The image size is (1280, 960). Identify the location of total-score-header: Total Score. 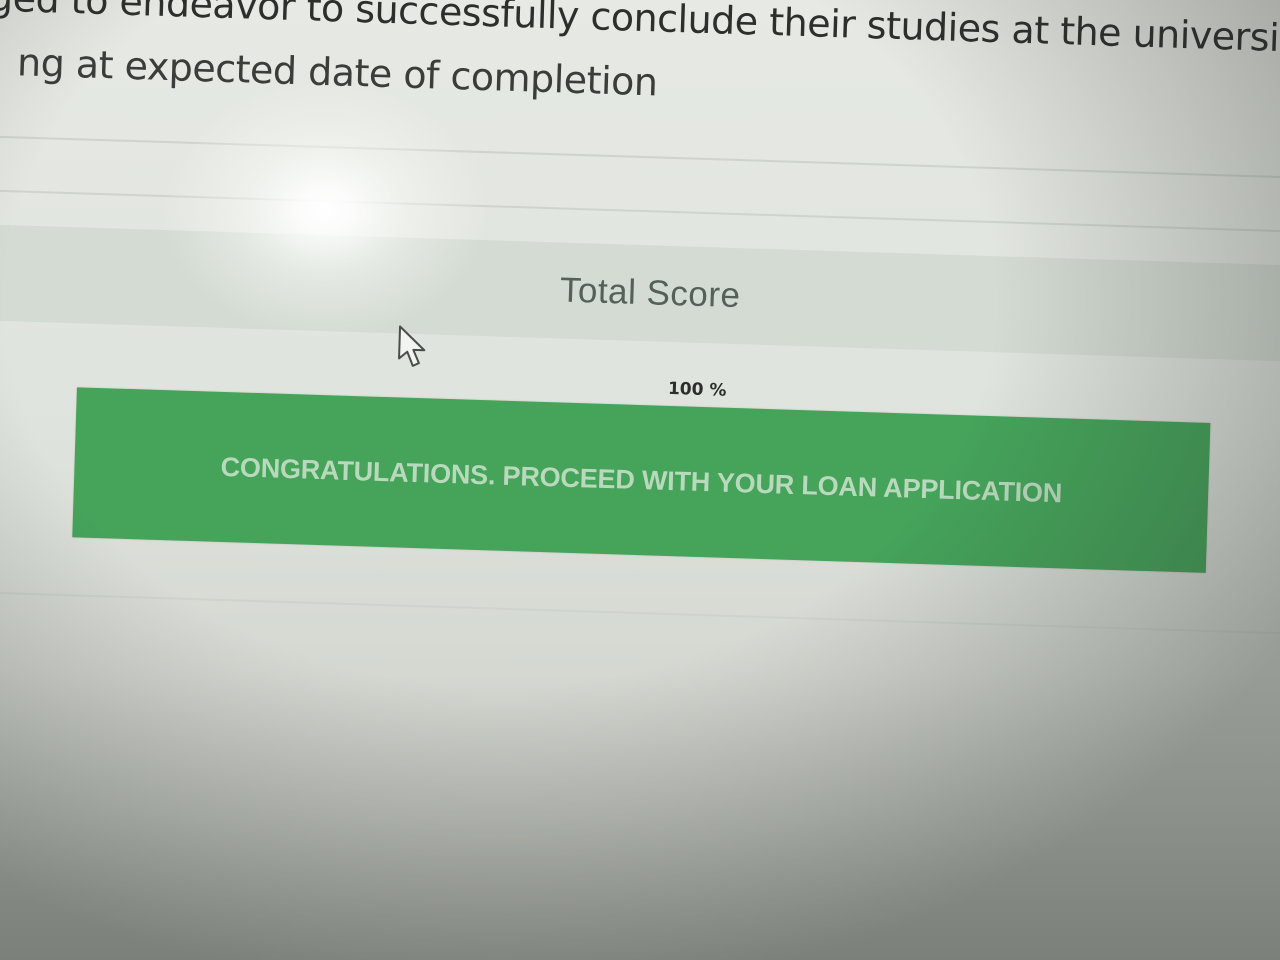
(640, 293).